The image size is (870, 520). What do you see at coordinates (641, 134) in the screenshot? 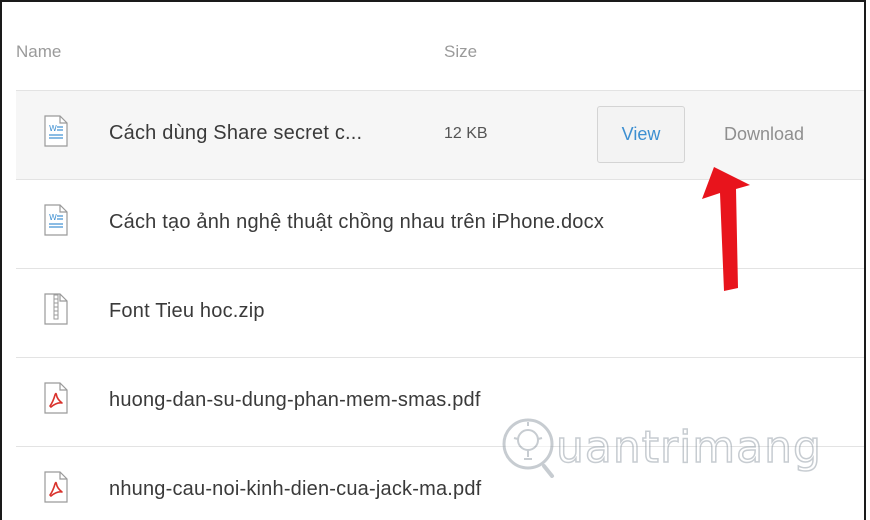
I see `view-button: View` at bounding box center [641, 134].